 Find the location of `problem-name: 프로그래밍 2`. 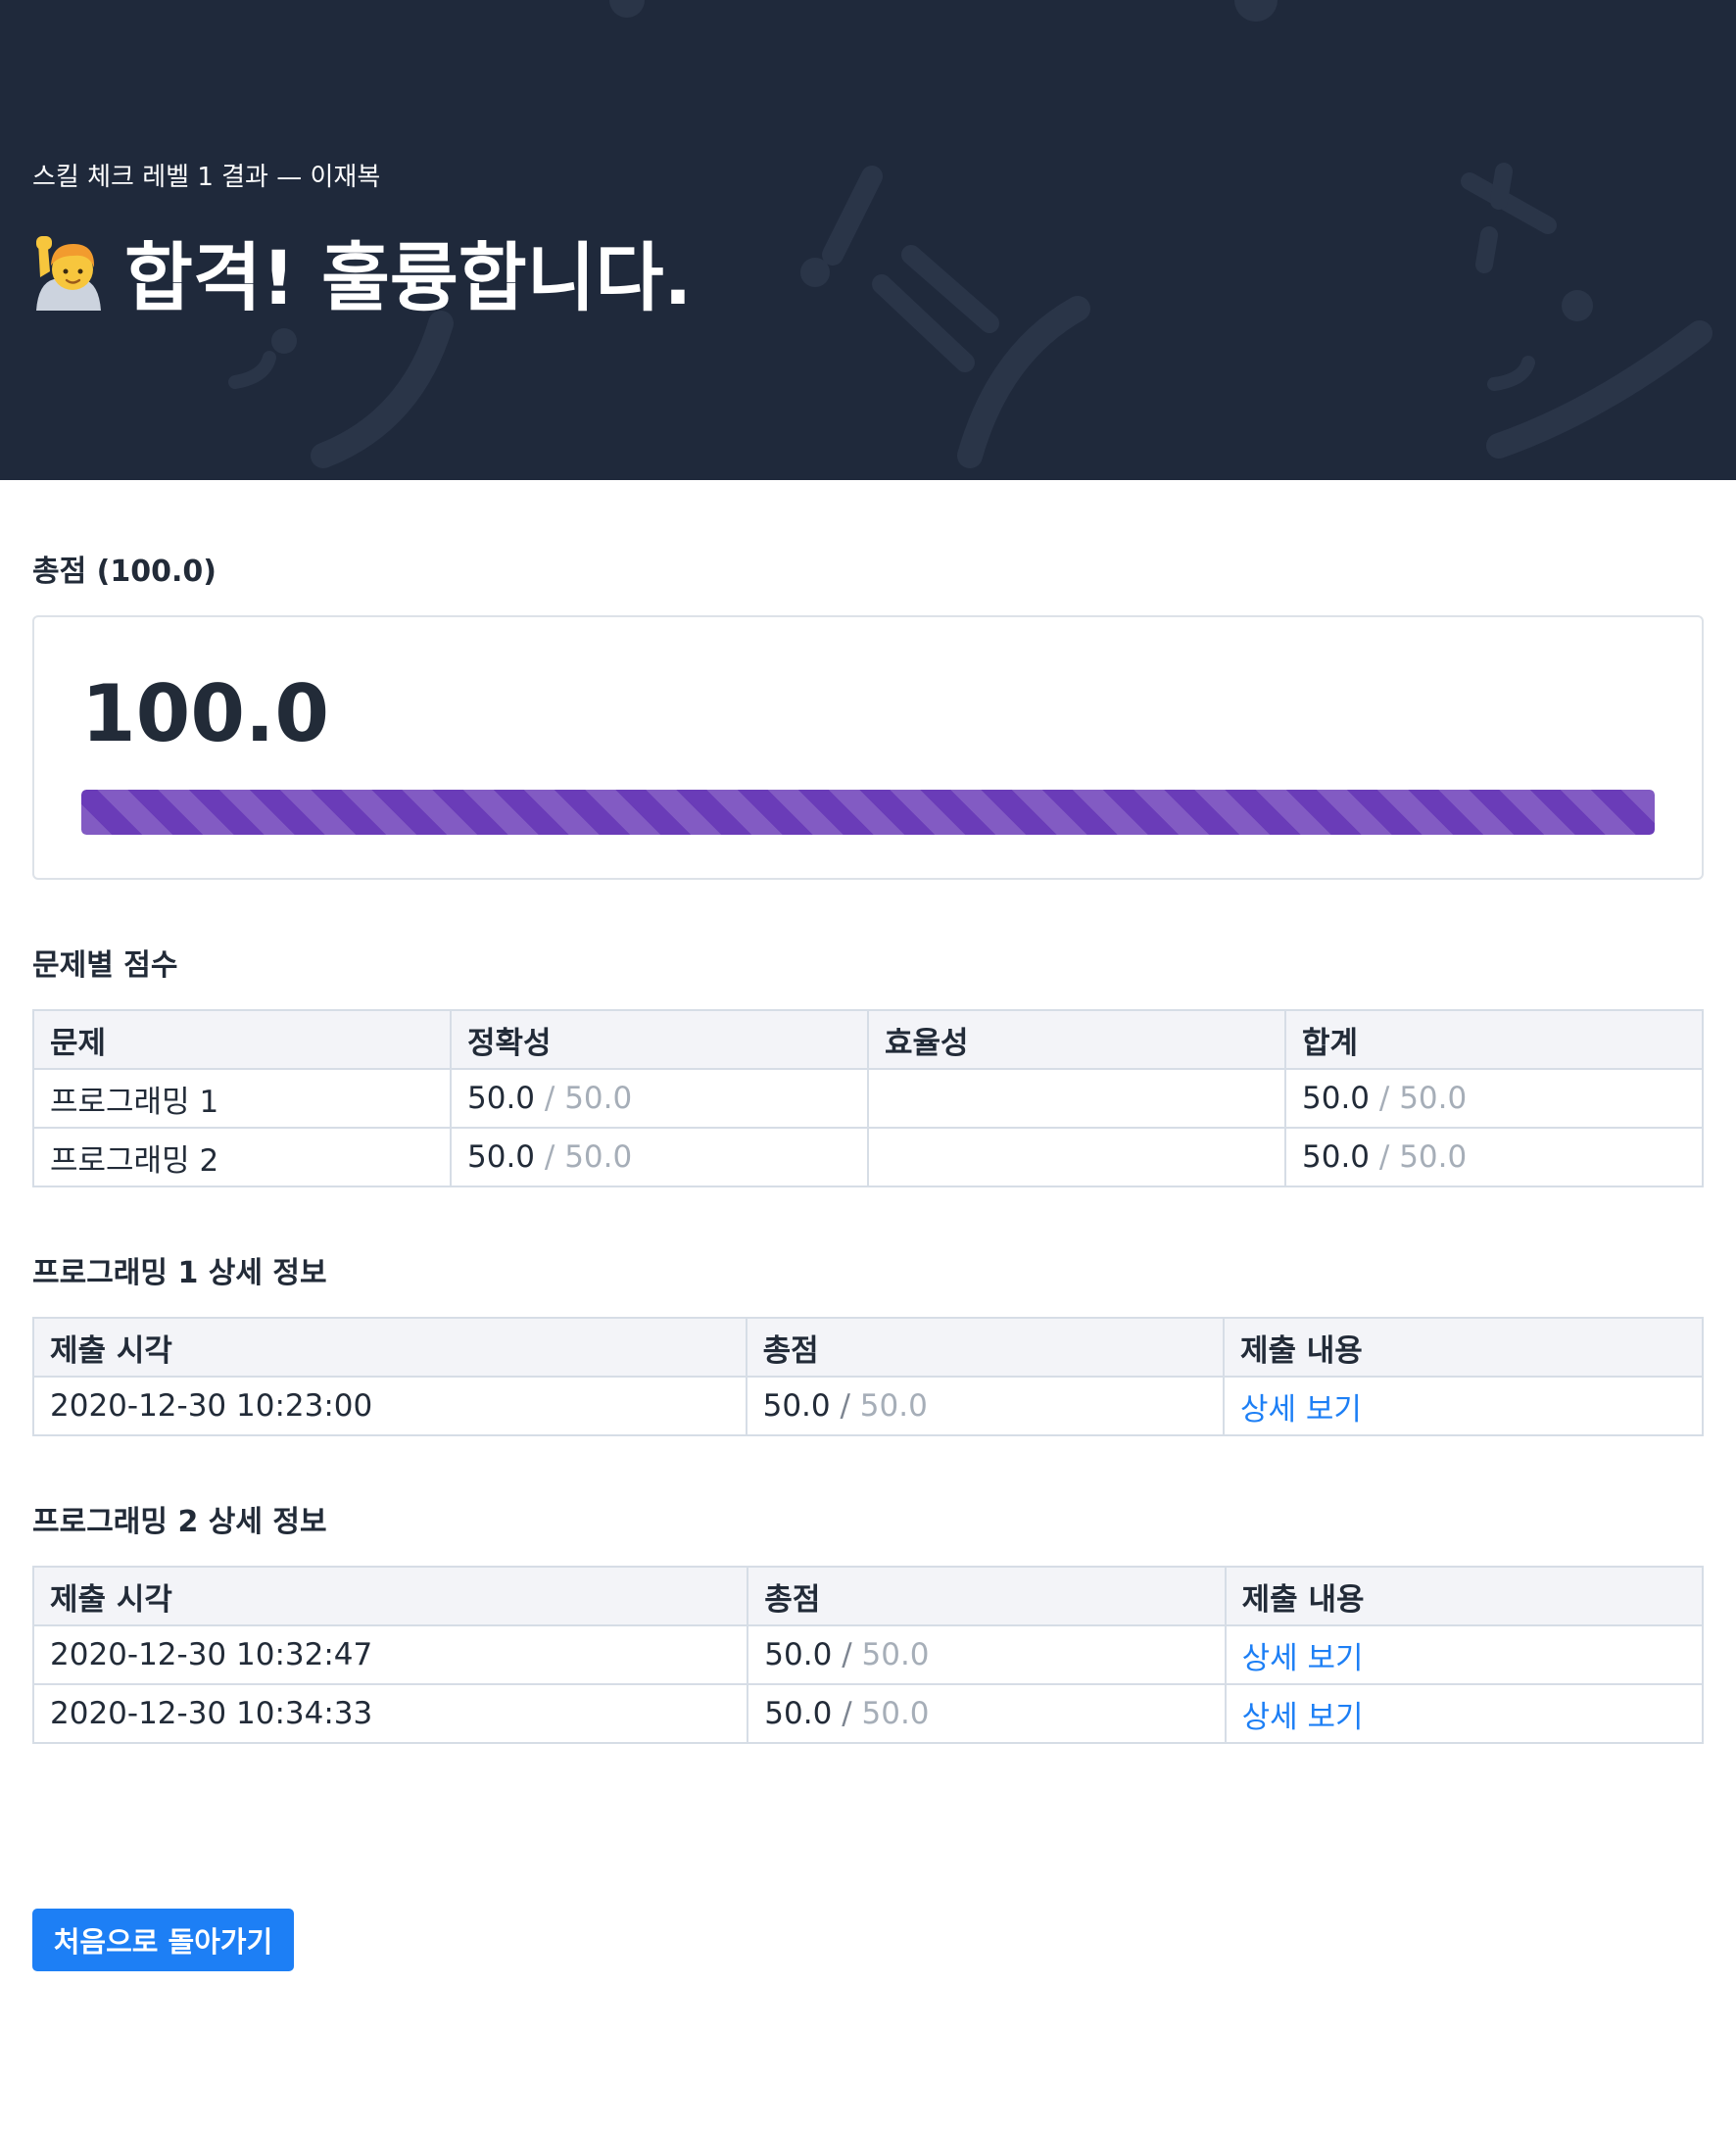

problem-name: 프로그래밍 2 is located at coordinates (242, 1157).